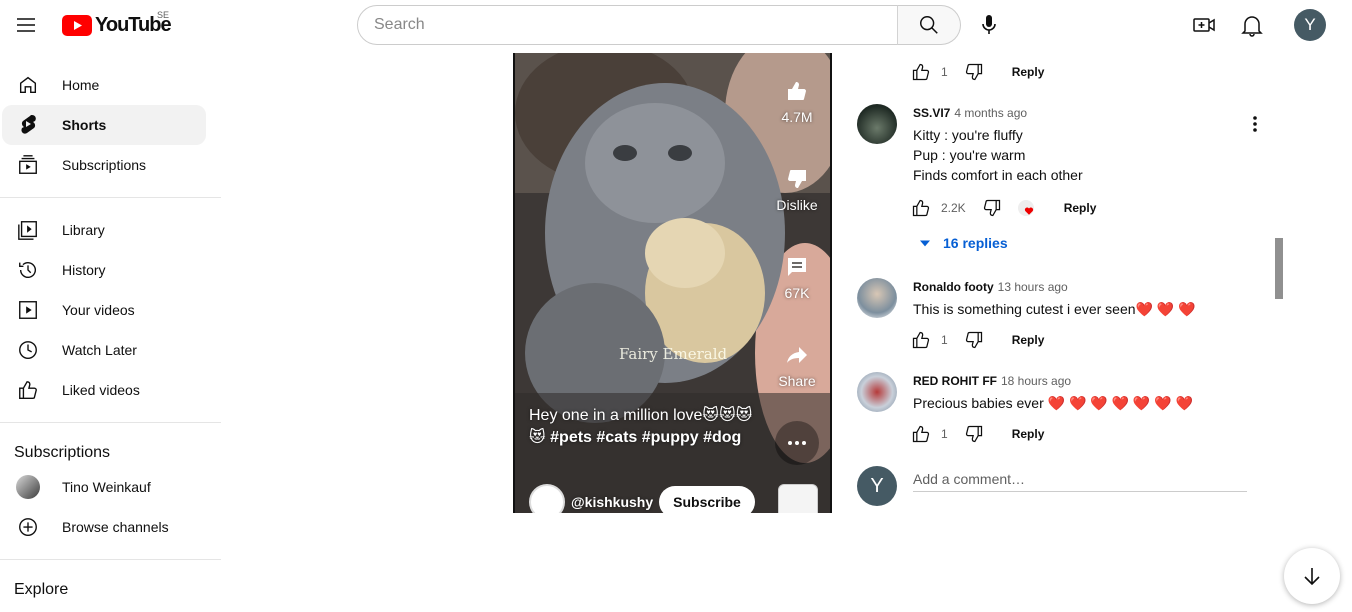 Image resolution: width=1352 pixels, height=612 pixels. I want to click on dislike-label: Dislike, so click(797, 205).